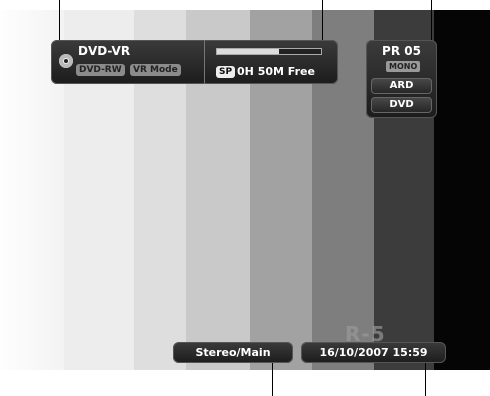 The height and width of the screenshot is (396, 490). What do you see at coordinates (66, 61) in the screenshot?
I see `disc-icon` at bounding box center [66, 61].